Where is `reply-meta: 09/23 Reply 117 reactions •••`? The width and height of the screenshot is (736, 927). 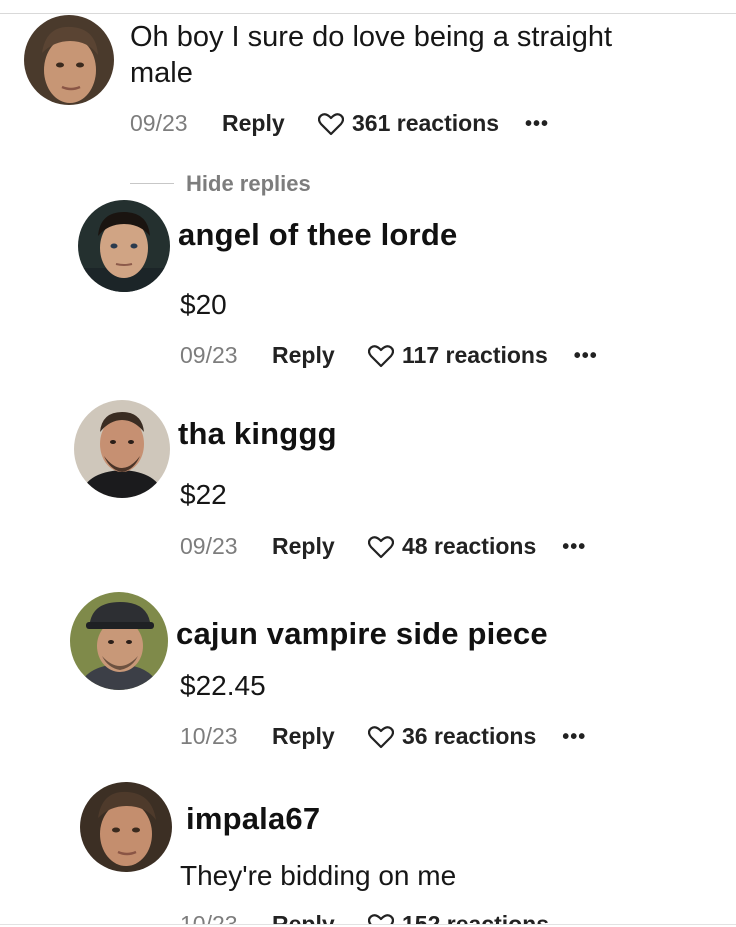 reply-meta: 09/23 Reply 117 reactions ••• is located at coordinates (389, 355).